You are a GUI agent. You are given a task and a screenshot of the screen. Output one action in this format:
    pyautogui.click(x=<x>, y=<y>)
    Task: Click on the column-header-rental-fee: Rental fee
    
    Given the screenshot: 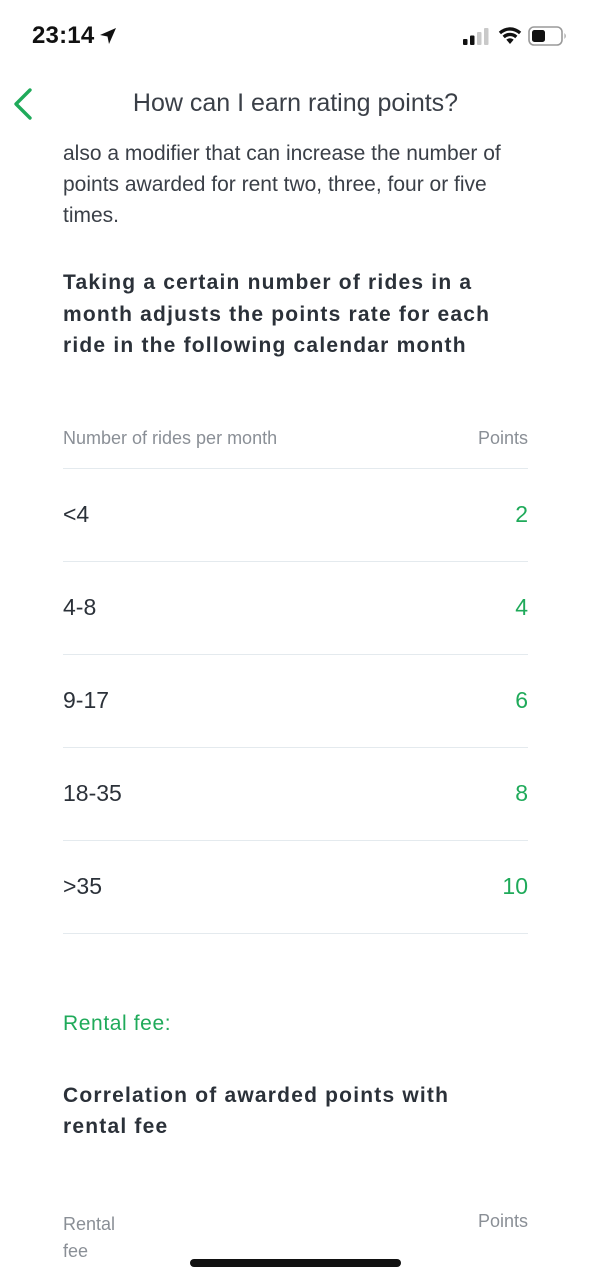 What is the action you would take?
    pyautogui.click(x=89, y=1237)
    